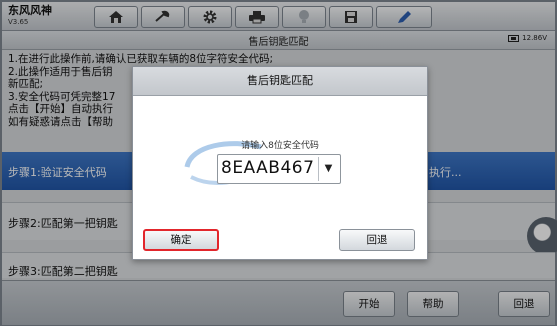 The image size is (557, 326). What do you see at coordinates (328, 169) in the screenshot?
I see `chevron-down-icon: ▼` at bounding box center [328, 169].